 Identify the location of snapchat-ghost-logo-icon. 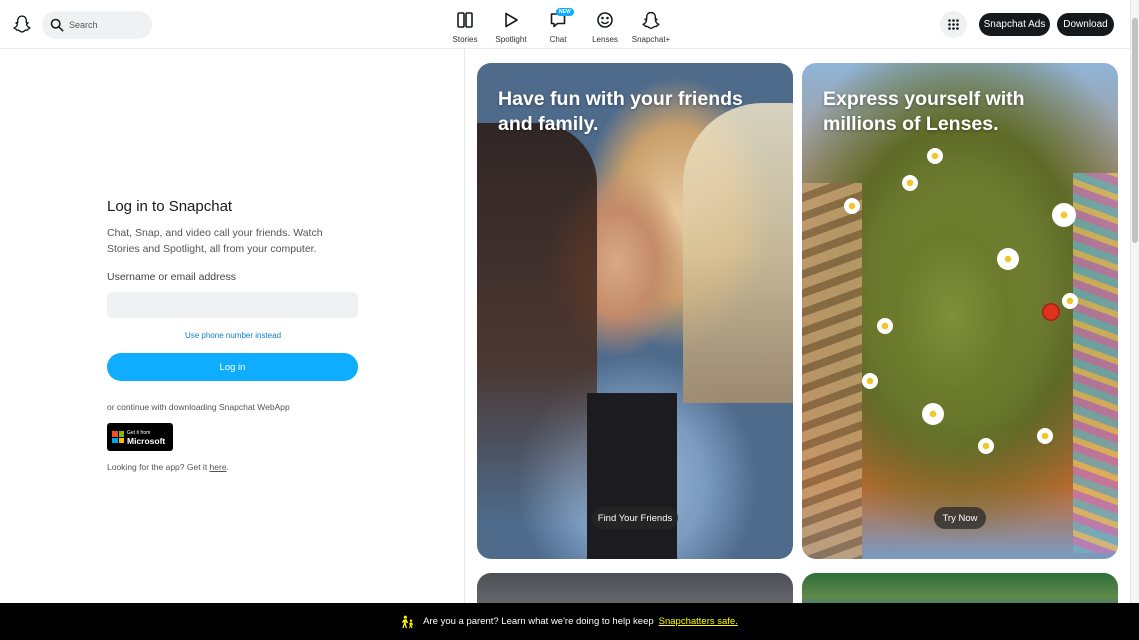
(22, 24).